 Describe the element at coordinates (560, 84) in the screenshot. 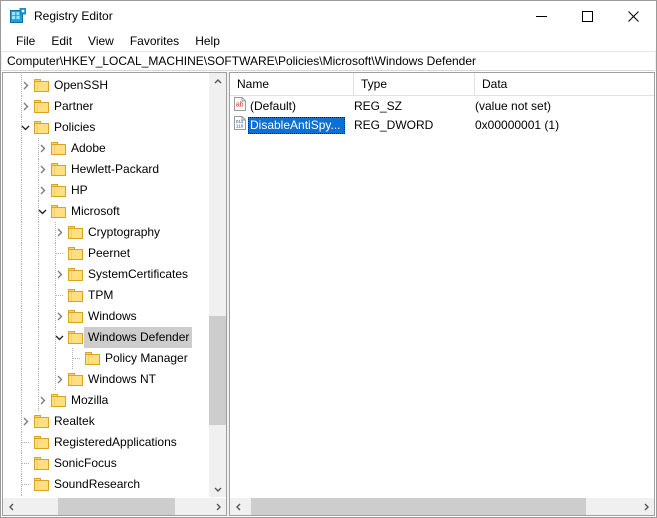

I see `column-header-data: Data` at that location.